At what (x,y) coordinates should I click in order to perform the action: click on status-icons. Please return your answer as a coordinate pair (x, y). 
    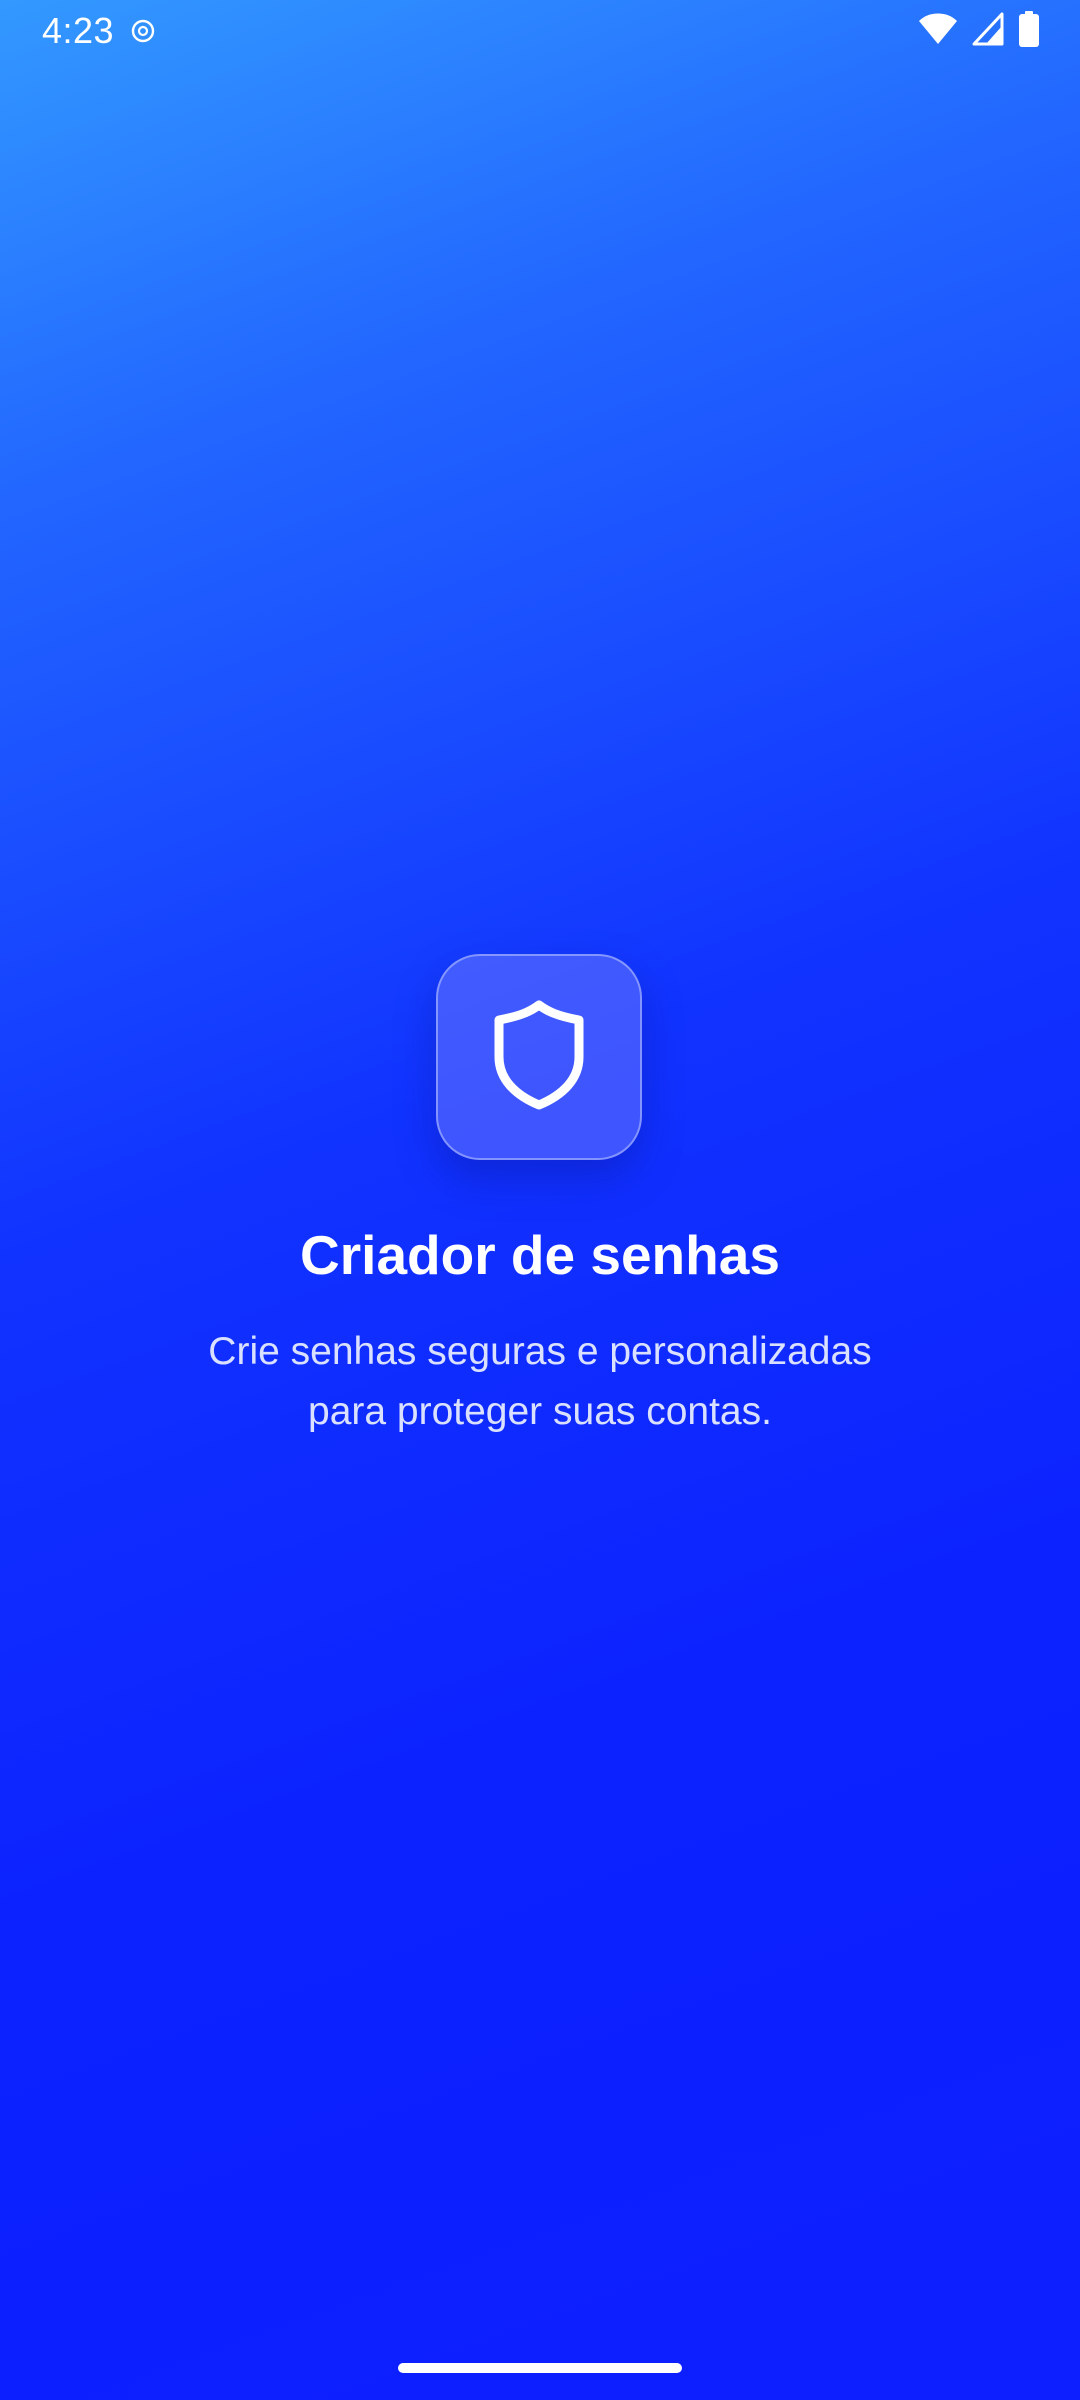
    Looking at the image, I should click on (979, 31).